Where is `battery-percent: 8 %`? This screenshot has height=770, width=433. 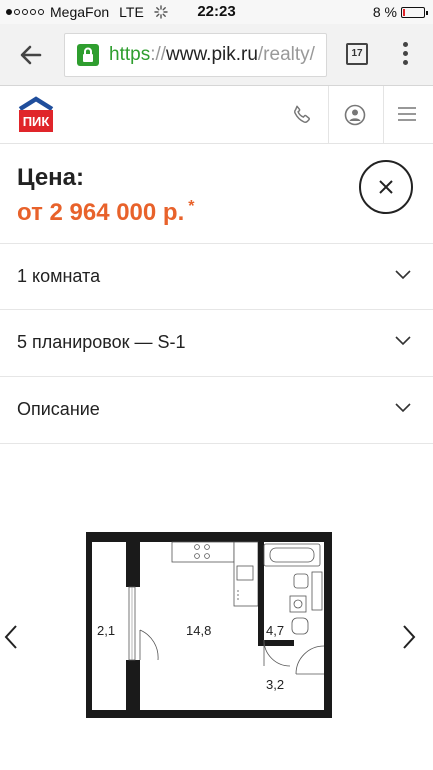 battery-percent: 8 % is located at coordinates (384, 12).